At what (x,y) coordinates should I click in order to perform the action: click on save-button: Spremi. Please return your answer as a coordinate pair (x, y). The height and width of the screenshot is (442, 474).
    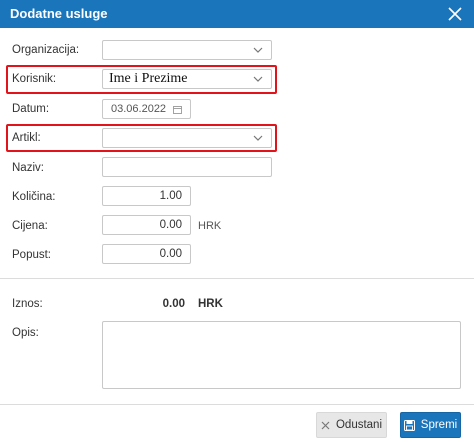
    Looking at the image, I should click on (430, 425).